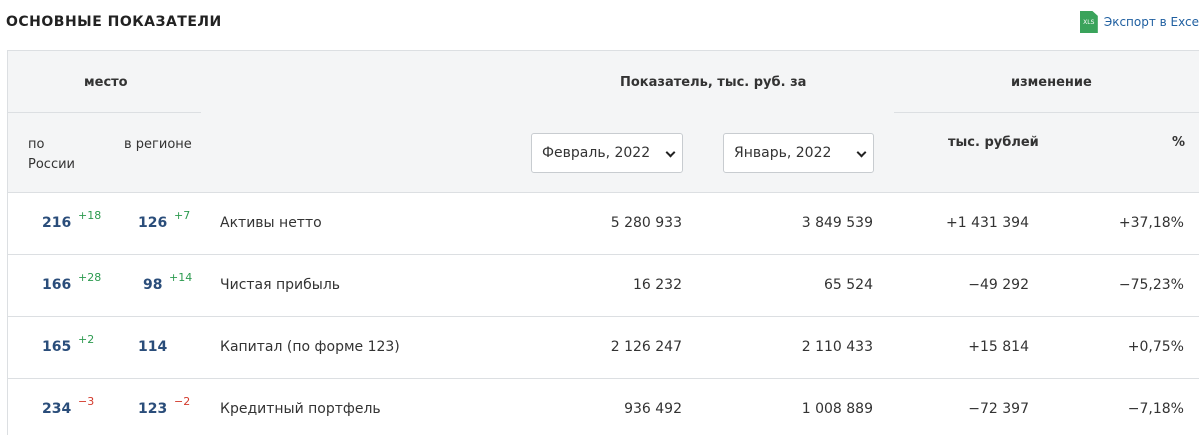 The width and height of the screenshot is (1199, 435). What do you see at coordinates (1088, 22) in the screenshot?
I see `xls-file-icon: XLS` at bounding box center [1088, 22].